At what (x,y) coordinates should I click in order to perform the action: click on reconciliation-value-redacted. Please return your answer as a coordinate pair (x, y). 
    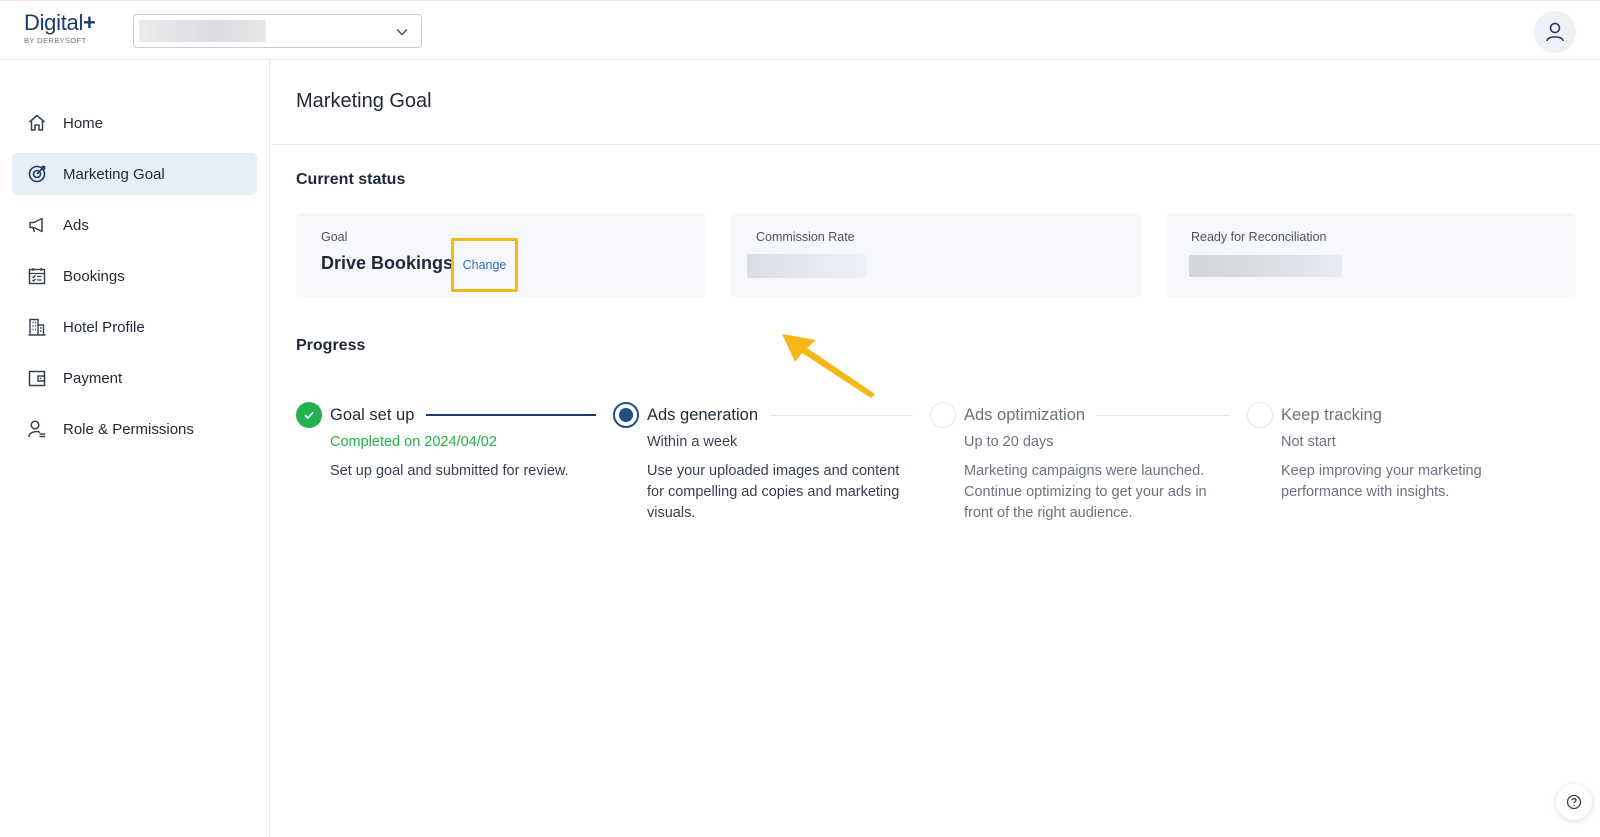
    Looking at the image, I should click on (1265, 266).